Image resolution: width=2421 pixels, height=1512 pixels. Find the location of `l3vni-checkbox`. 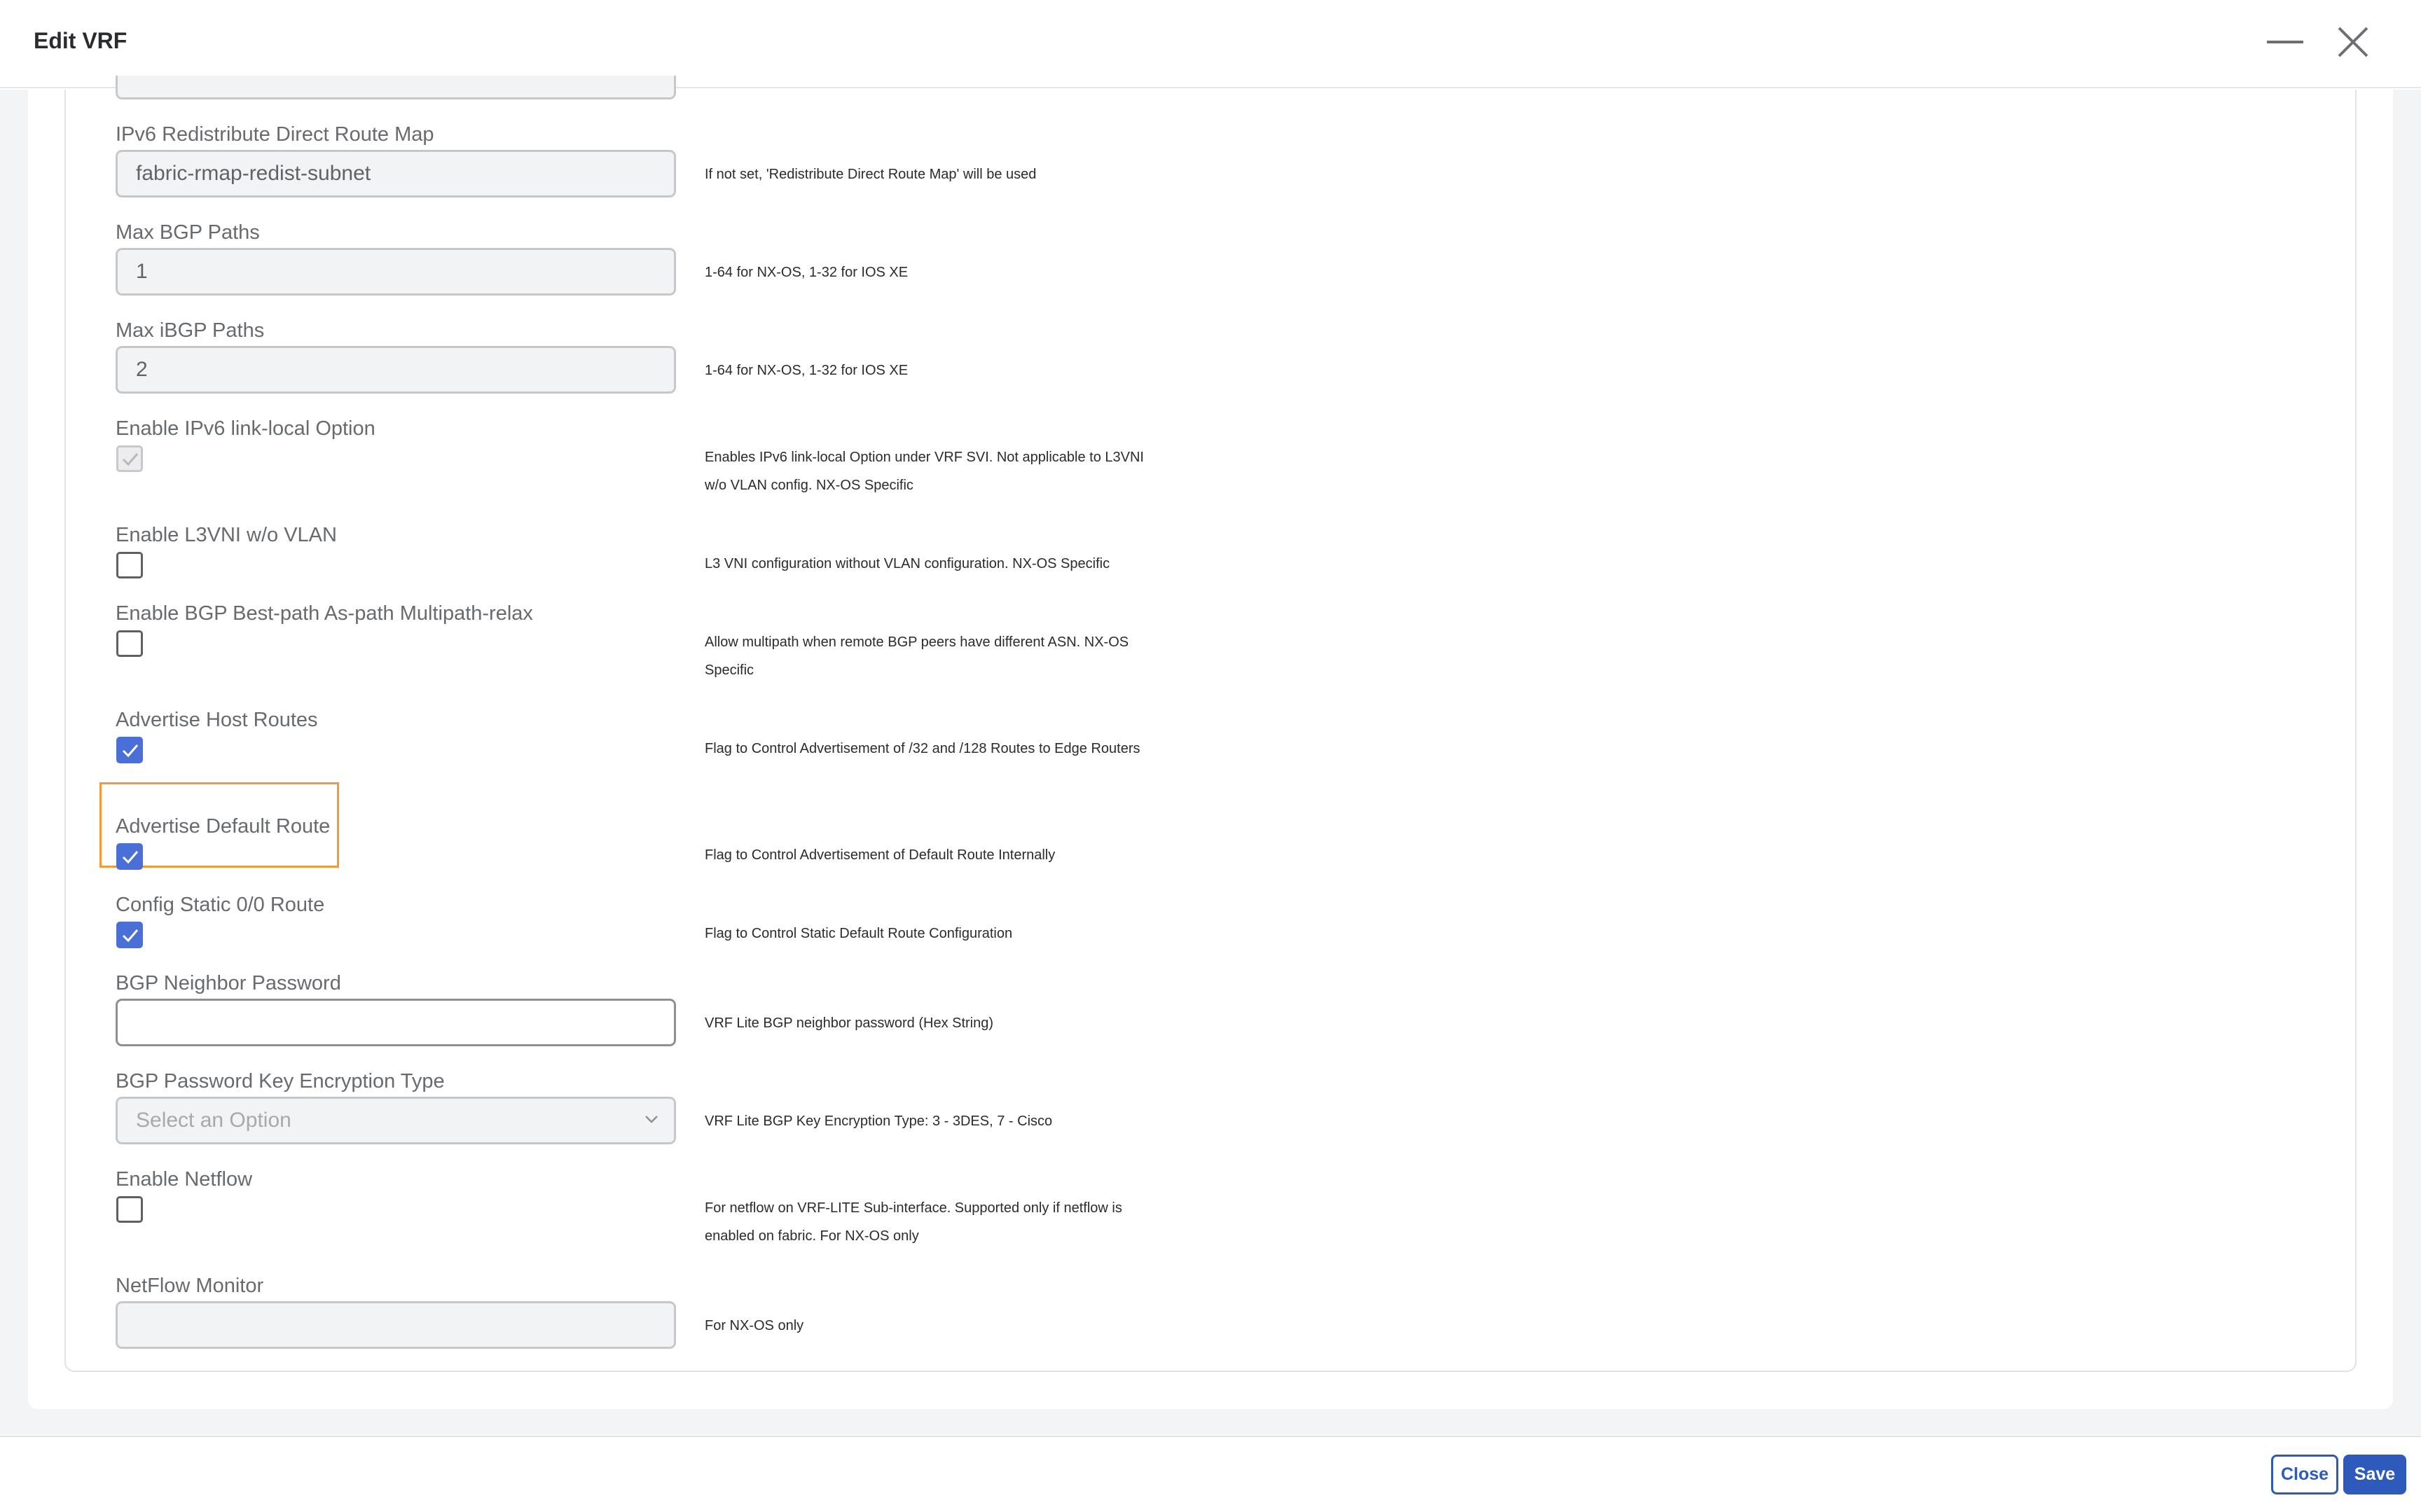

l3vni-checkbox is located at coordinates (129, 565).